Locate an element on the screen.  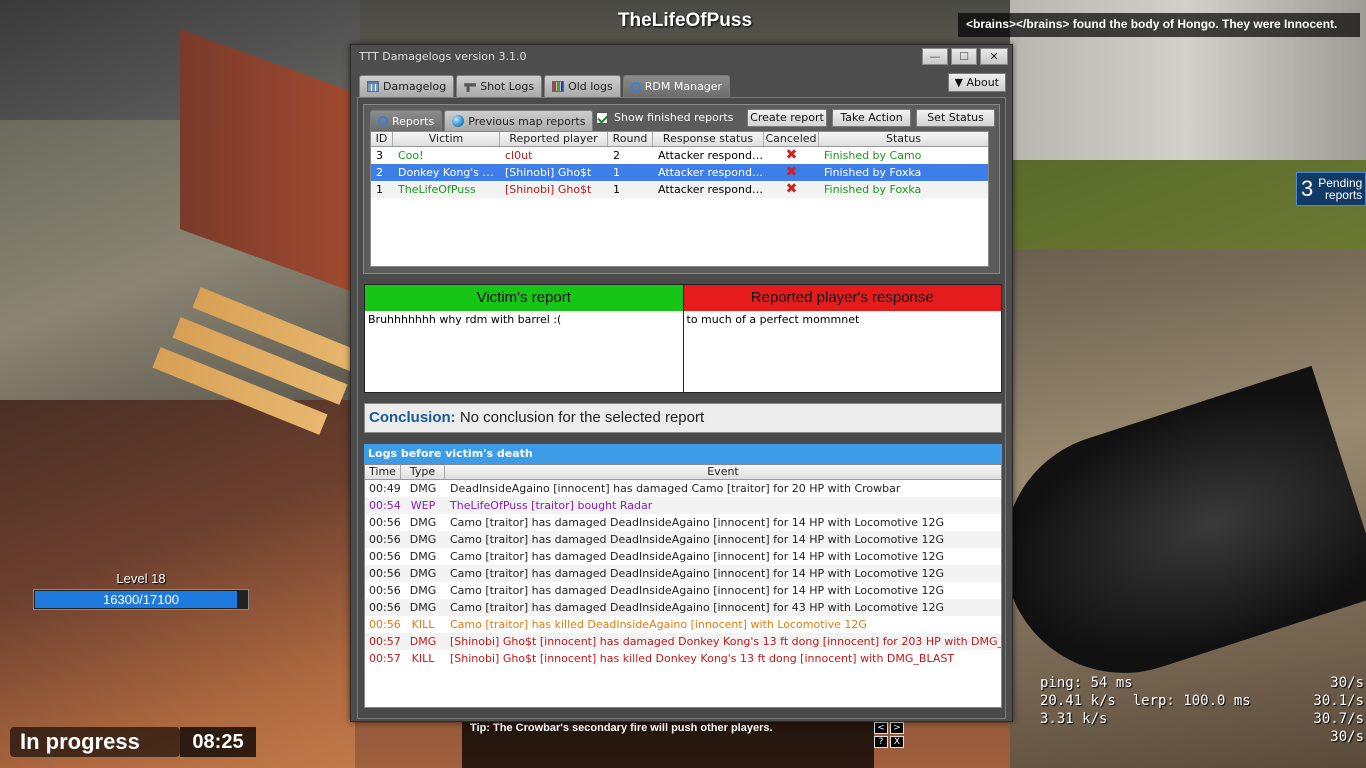
tab-rdm-manager: RDM Manager is located at coordinates (676, 86).